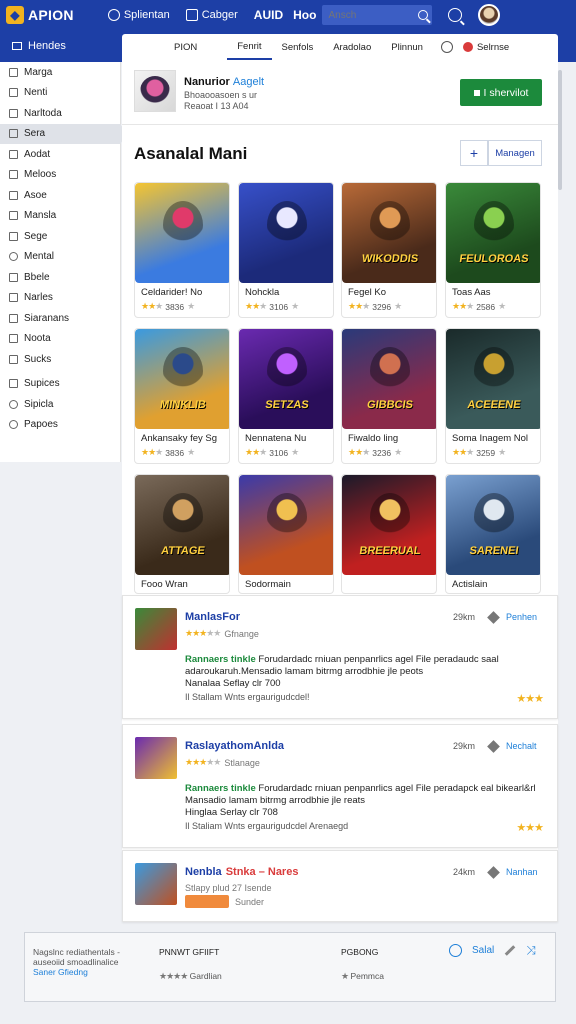 The image size is (576, 1024). I want to click on game-card: BREERUAL, so click(389, 534).